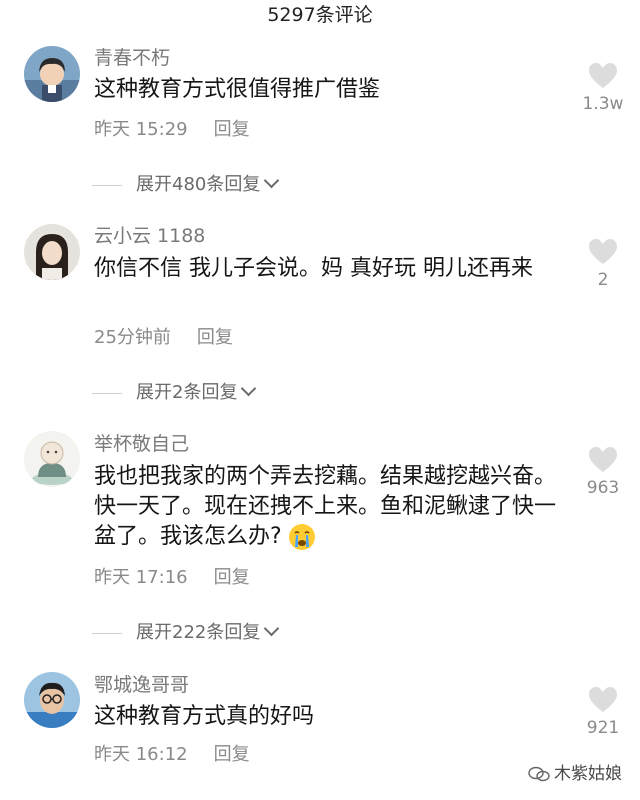 Image resolution: width=640 pixels, height=800 pixels. Describe the element at coordinates (204, 716) in the screenshot. I see `comment-text: 这种教育方式真的好吗` at that location.